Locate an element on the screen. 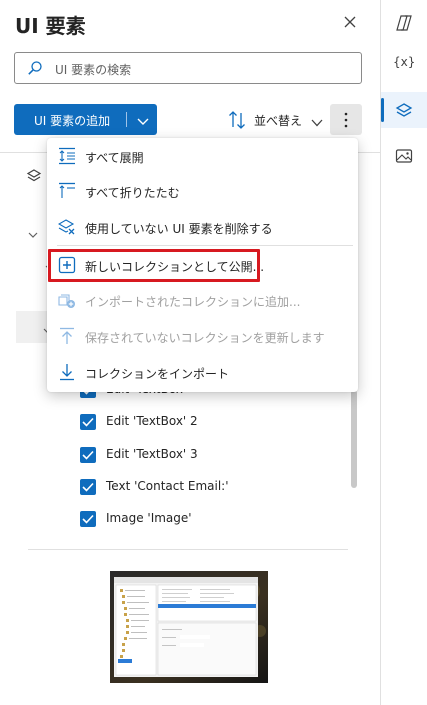 The width and height of the screenshot is (427, 705). copilot-icon is located at coordinates (404, 23).